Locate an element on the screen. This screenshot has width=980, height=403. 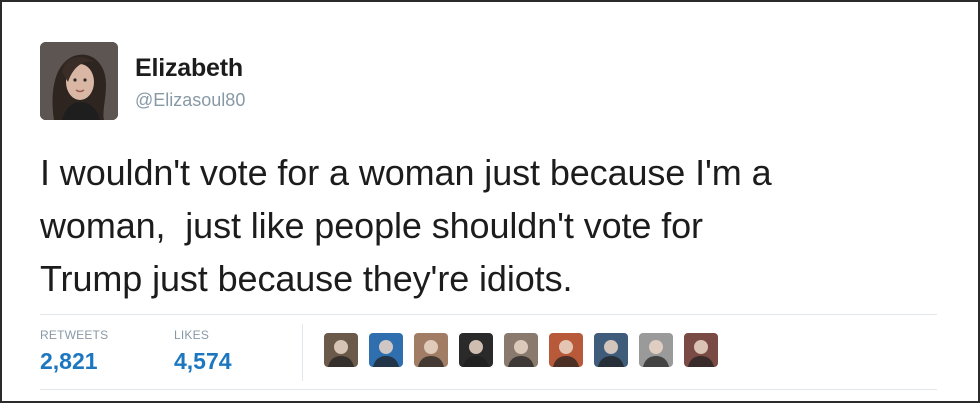
author-avatar is located at coordinates (79, 81).